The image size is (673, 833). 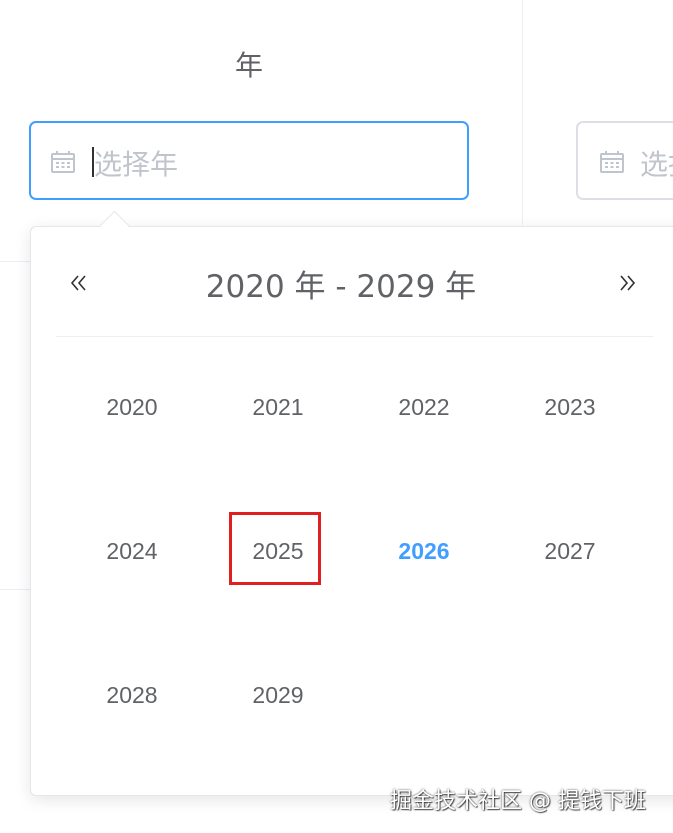 I want to click on year-picker-input: 选择年, so click(x=249, y=160).